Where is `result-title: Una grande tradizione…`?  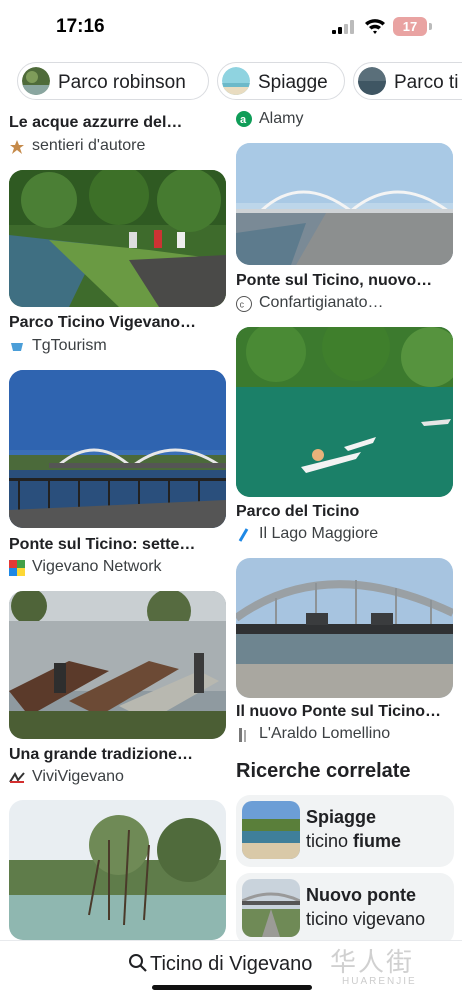
result-title: Una grande tradizione… is located at coordinates (117, 755).